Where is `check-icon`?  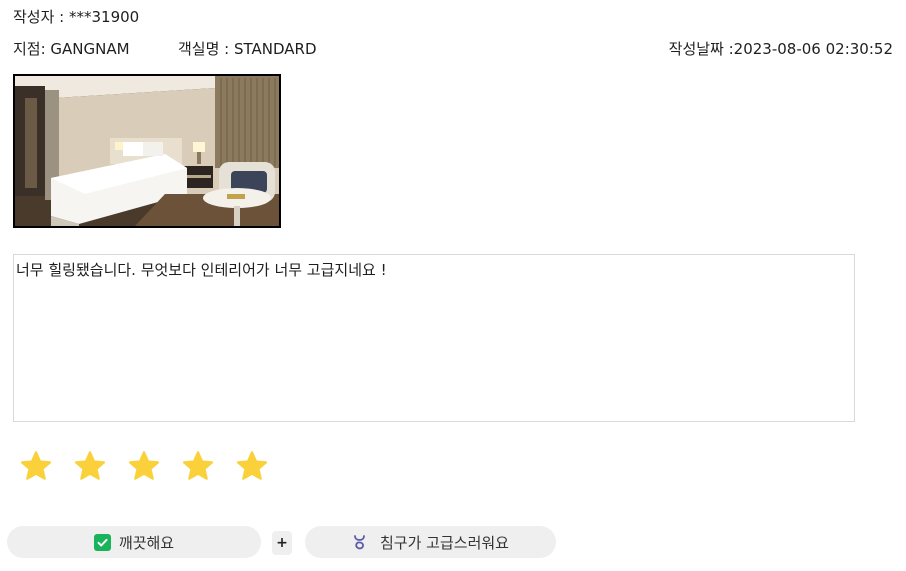
check-icon is located at coordinates (102, 542).